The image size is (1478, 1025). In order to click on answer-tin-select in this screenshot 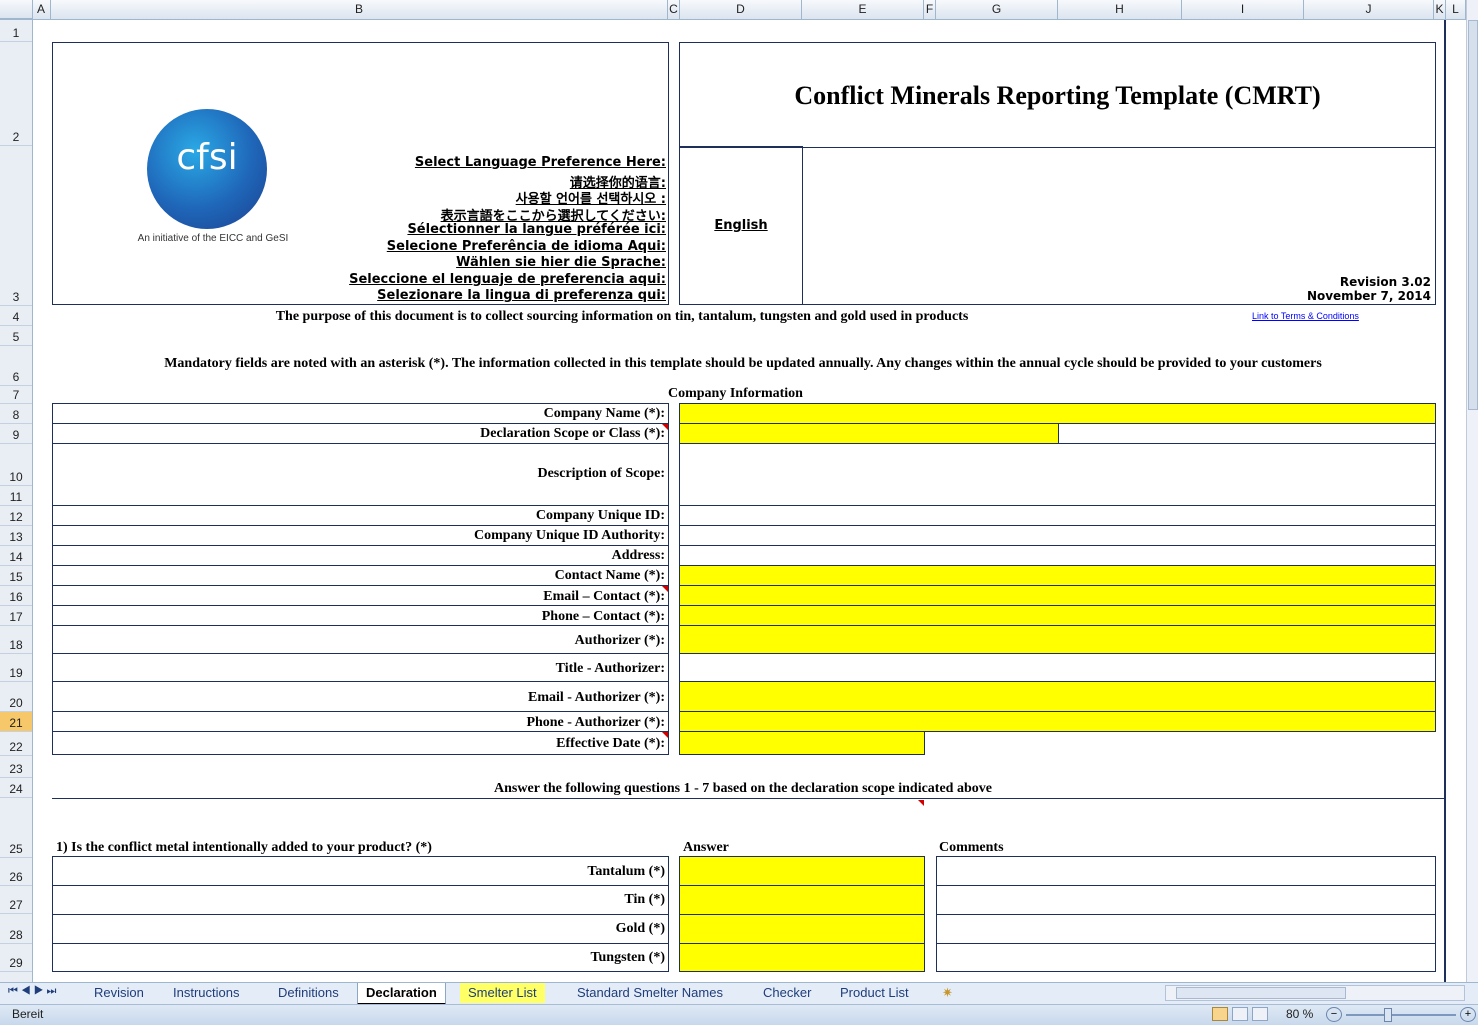, I will do `click(802, 900)`.